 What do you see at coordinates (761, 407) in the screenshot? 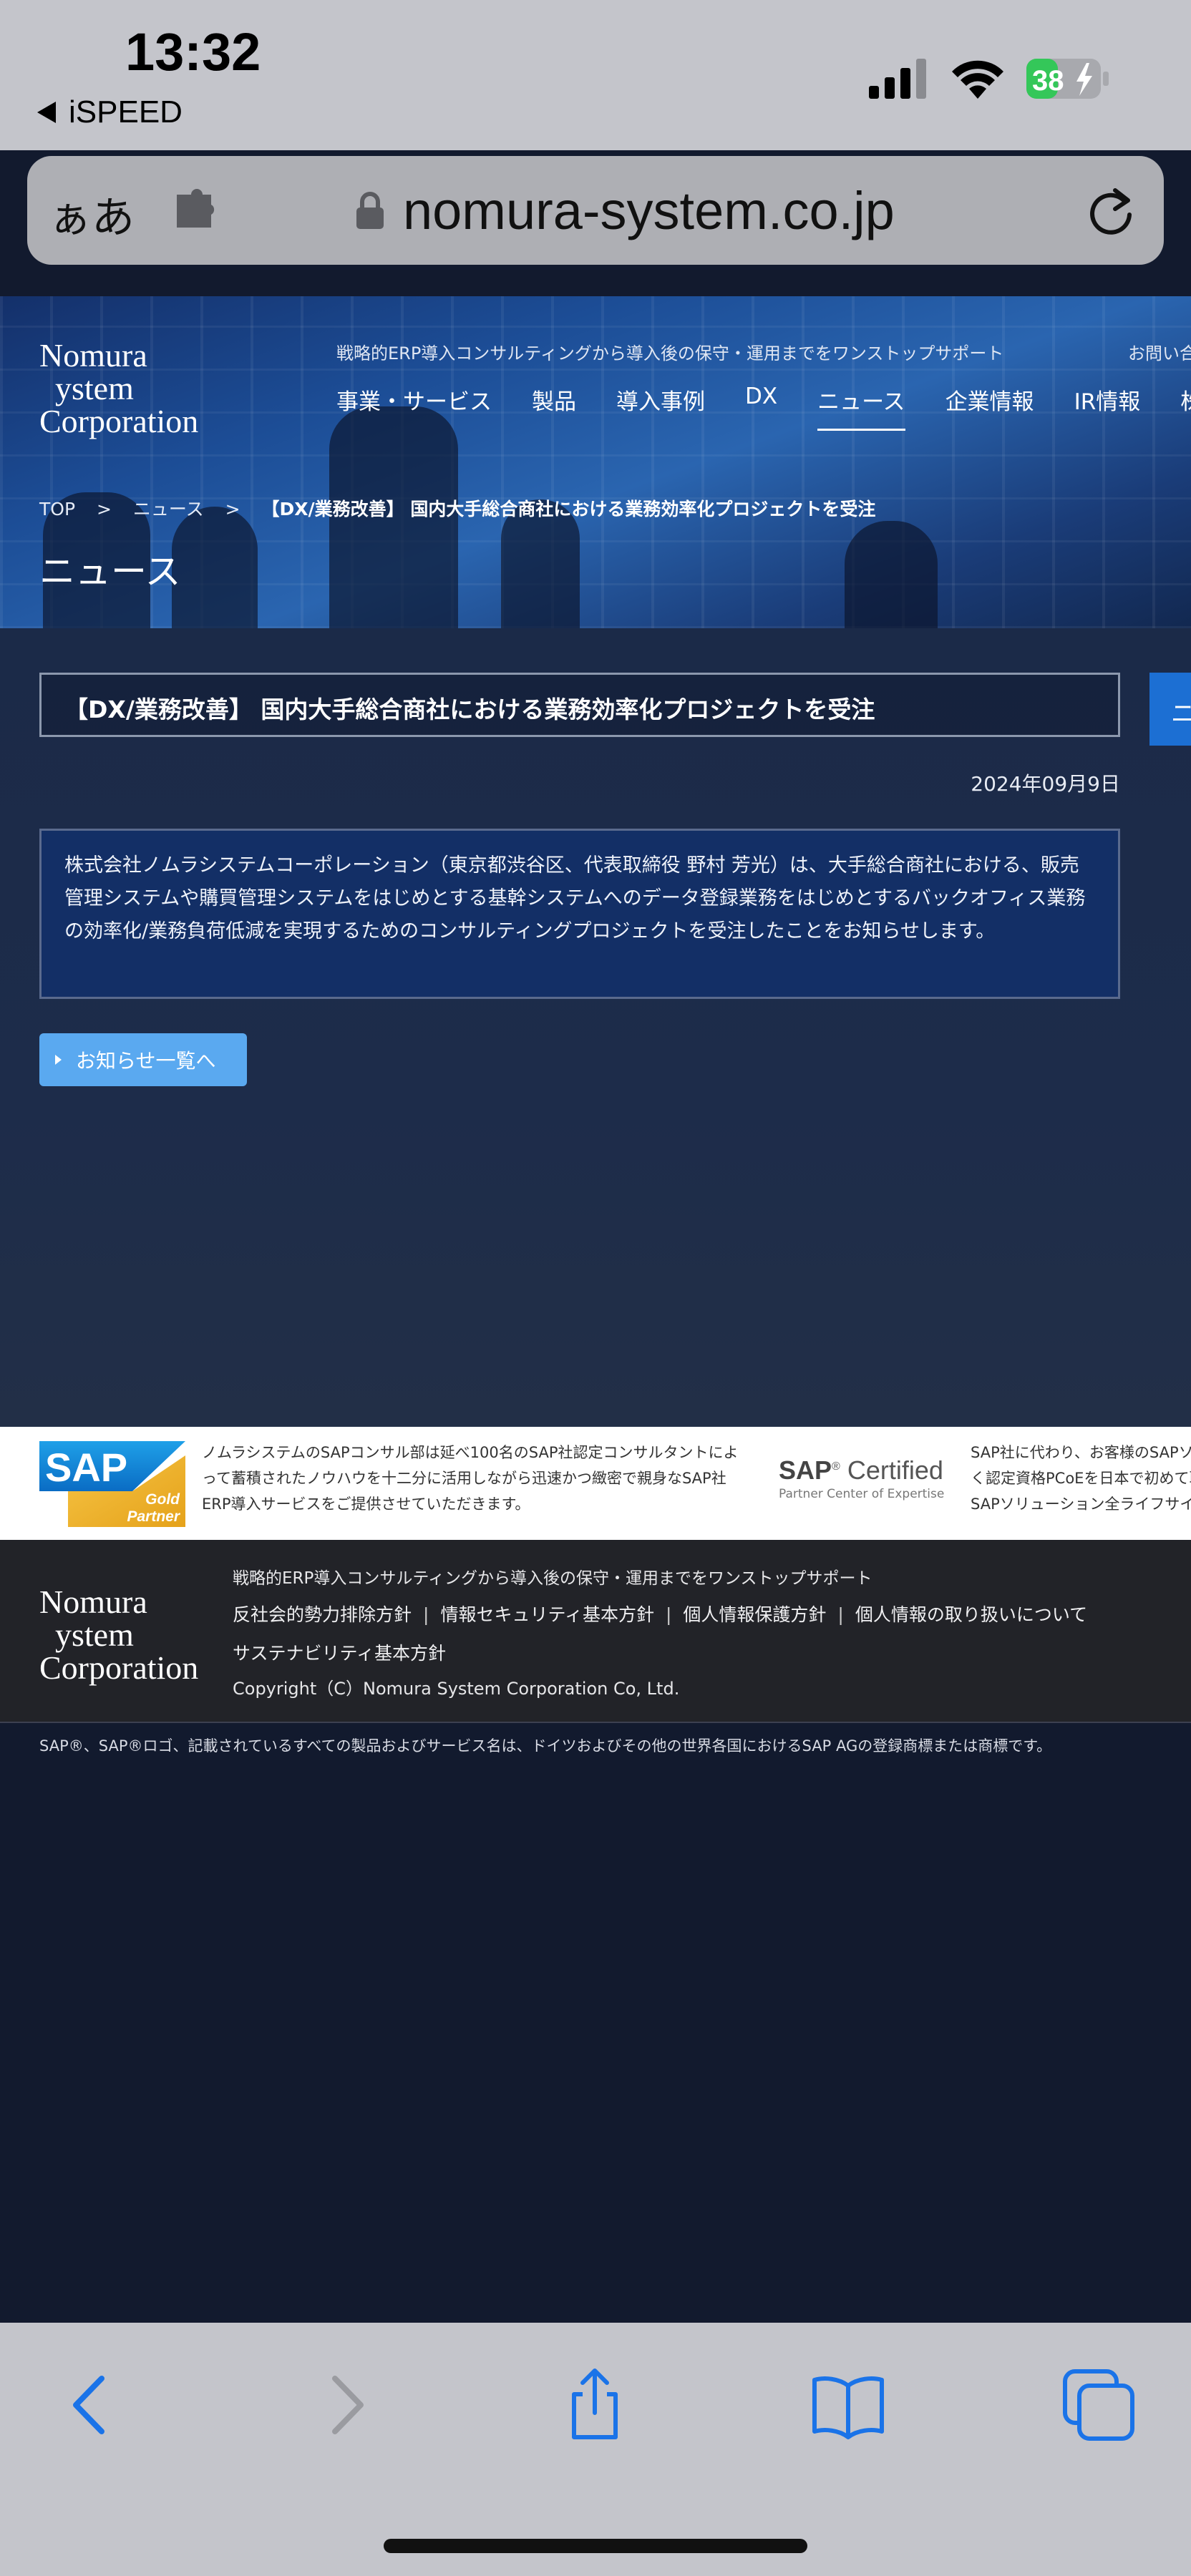
I see `nav-item-dx: DX` at bounding box center [761, 407].